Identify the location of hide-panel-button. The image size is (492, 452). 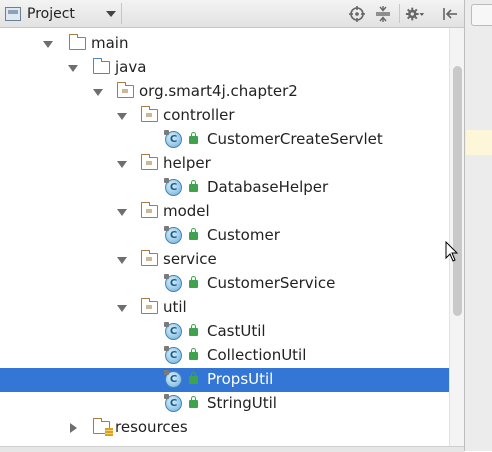
(450, 13).